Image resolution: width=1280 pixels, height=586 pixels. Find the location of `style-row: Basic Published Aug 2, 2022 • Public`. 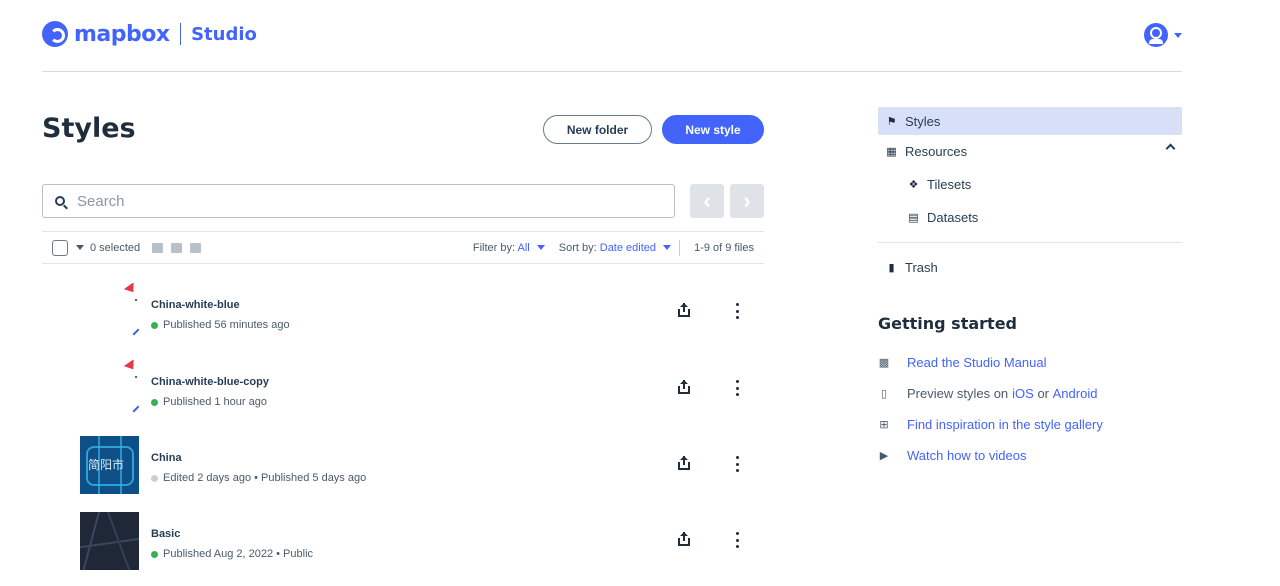

style-row: Basic Published Aug 2, 2022 • Public is located at coordinates (420, 541).